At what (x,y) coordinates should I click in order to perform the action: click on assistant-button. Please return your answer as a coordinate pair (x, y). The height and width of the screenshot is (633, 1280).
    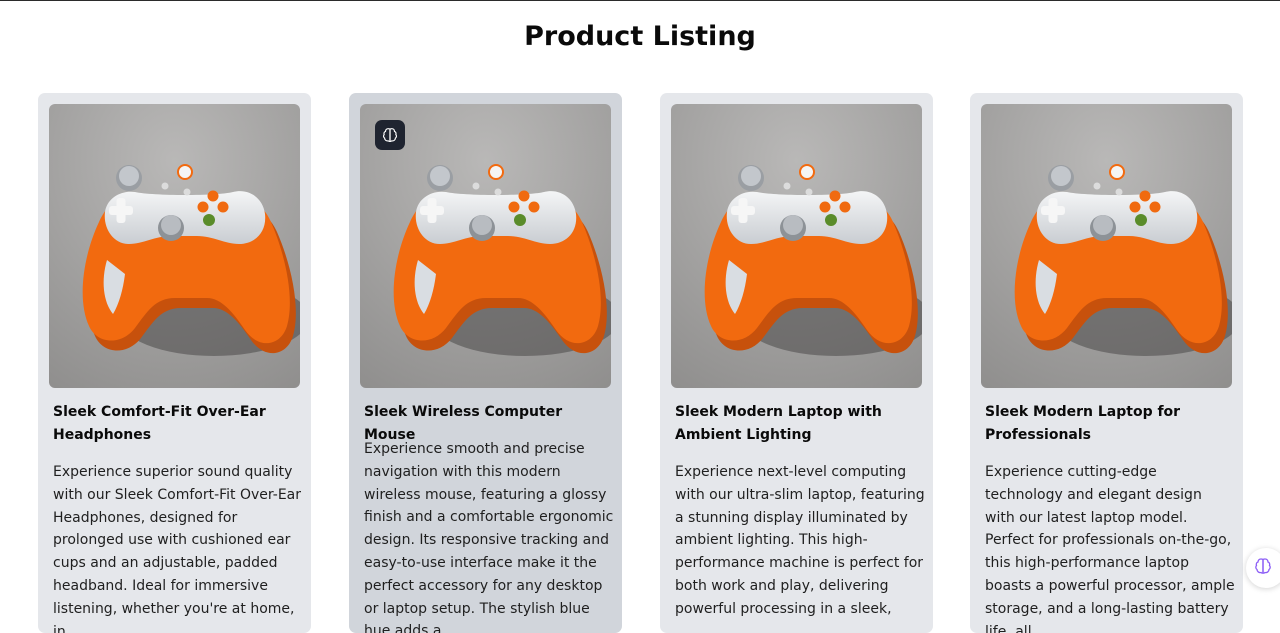
    Looking at the image, I should click on (1263, 568).